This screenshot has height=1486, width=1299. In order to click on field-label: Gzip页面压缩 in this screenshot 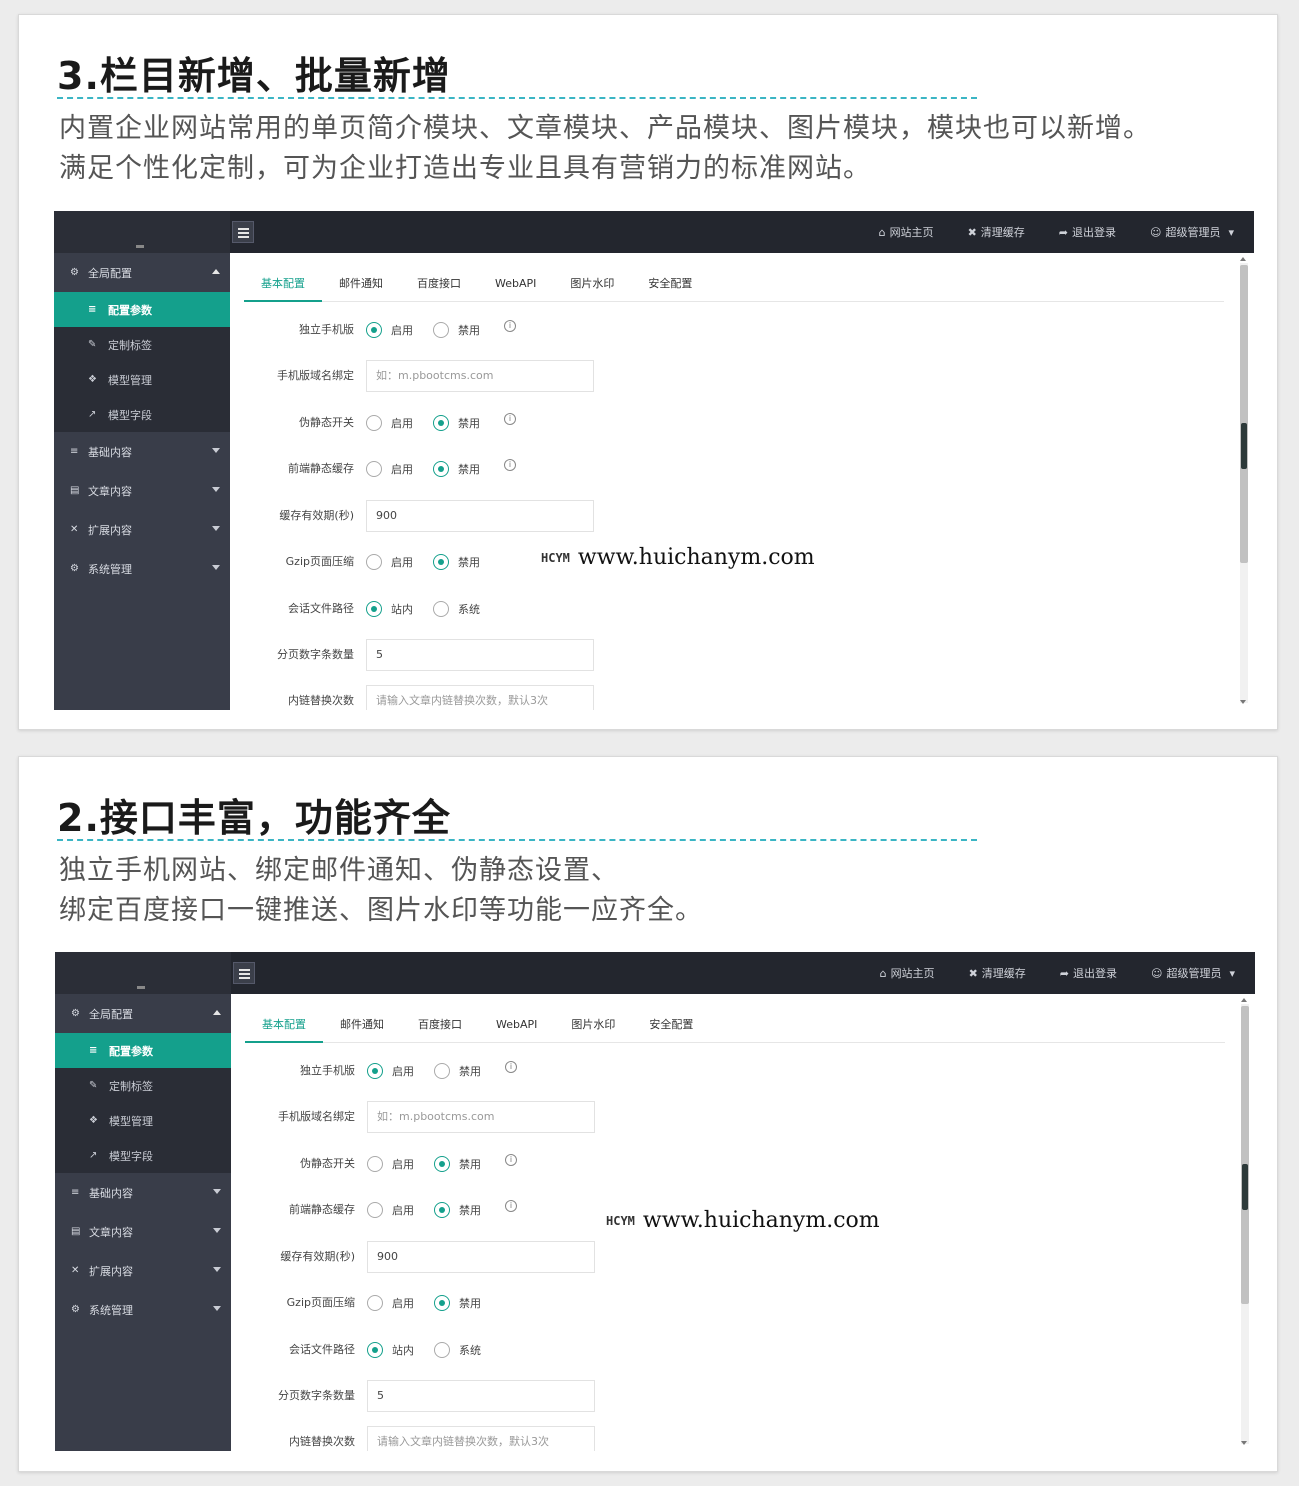, I will do `click(320, 1302)`.